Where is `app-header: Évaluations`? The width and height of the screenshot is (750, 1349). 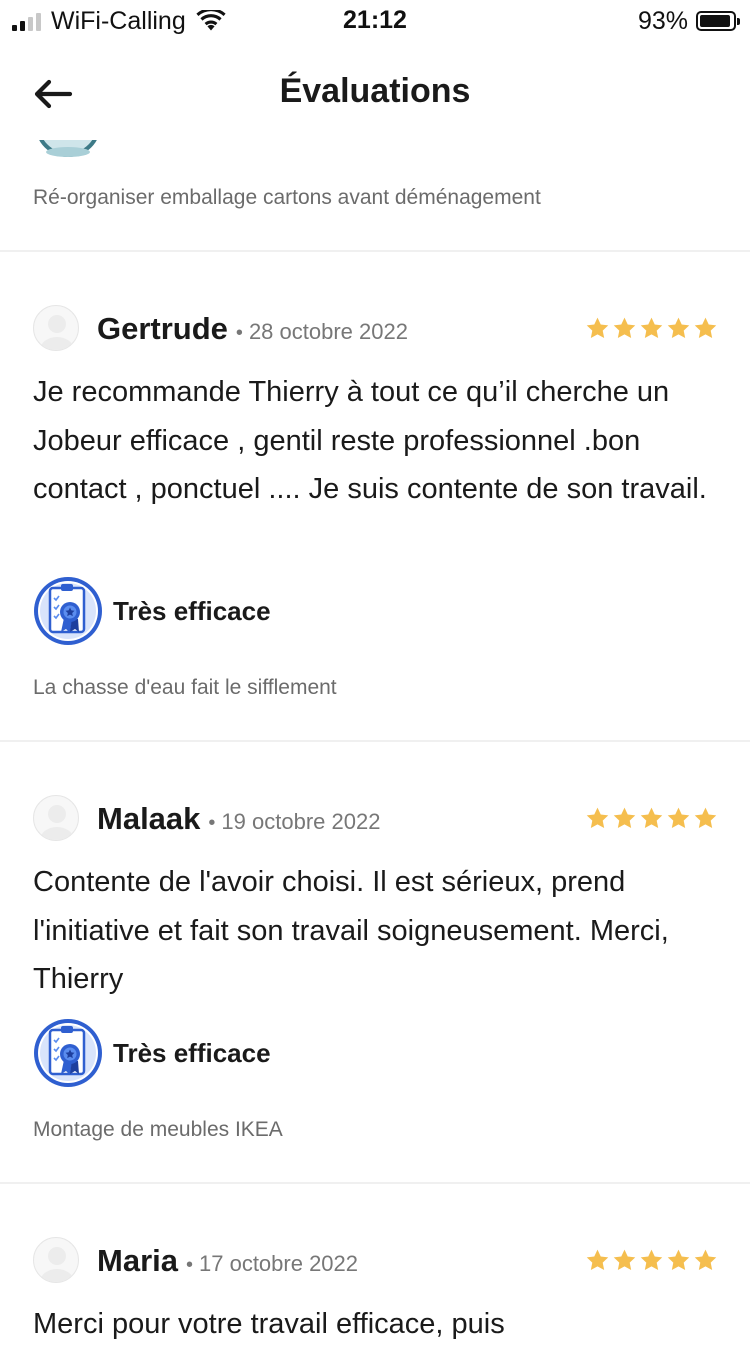
app-header: Évaluations is located at coordinates (375, 94).